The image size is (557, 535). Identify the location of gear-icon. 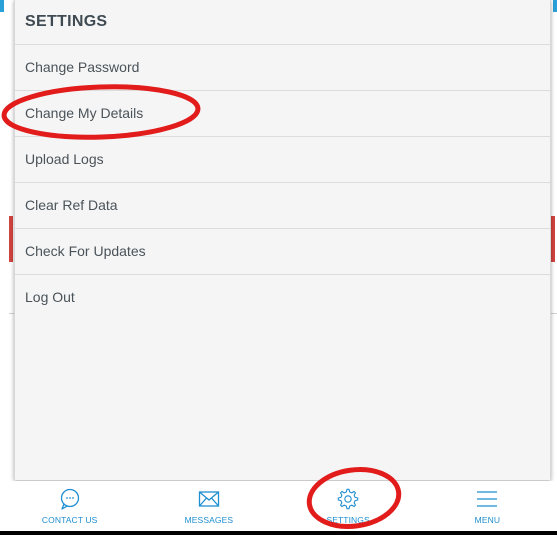
(348, 499).